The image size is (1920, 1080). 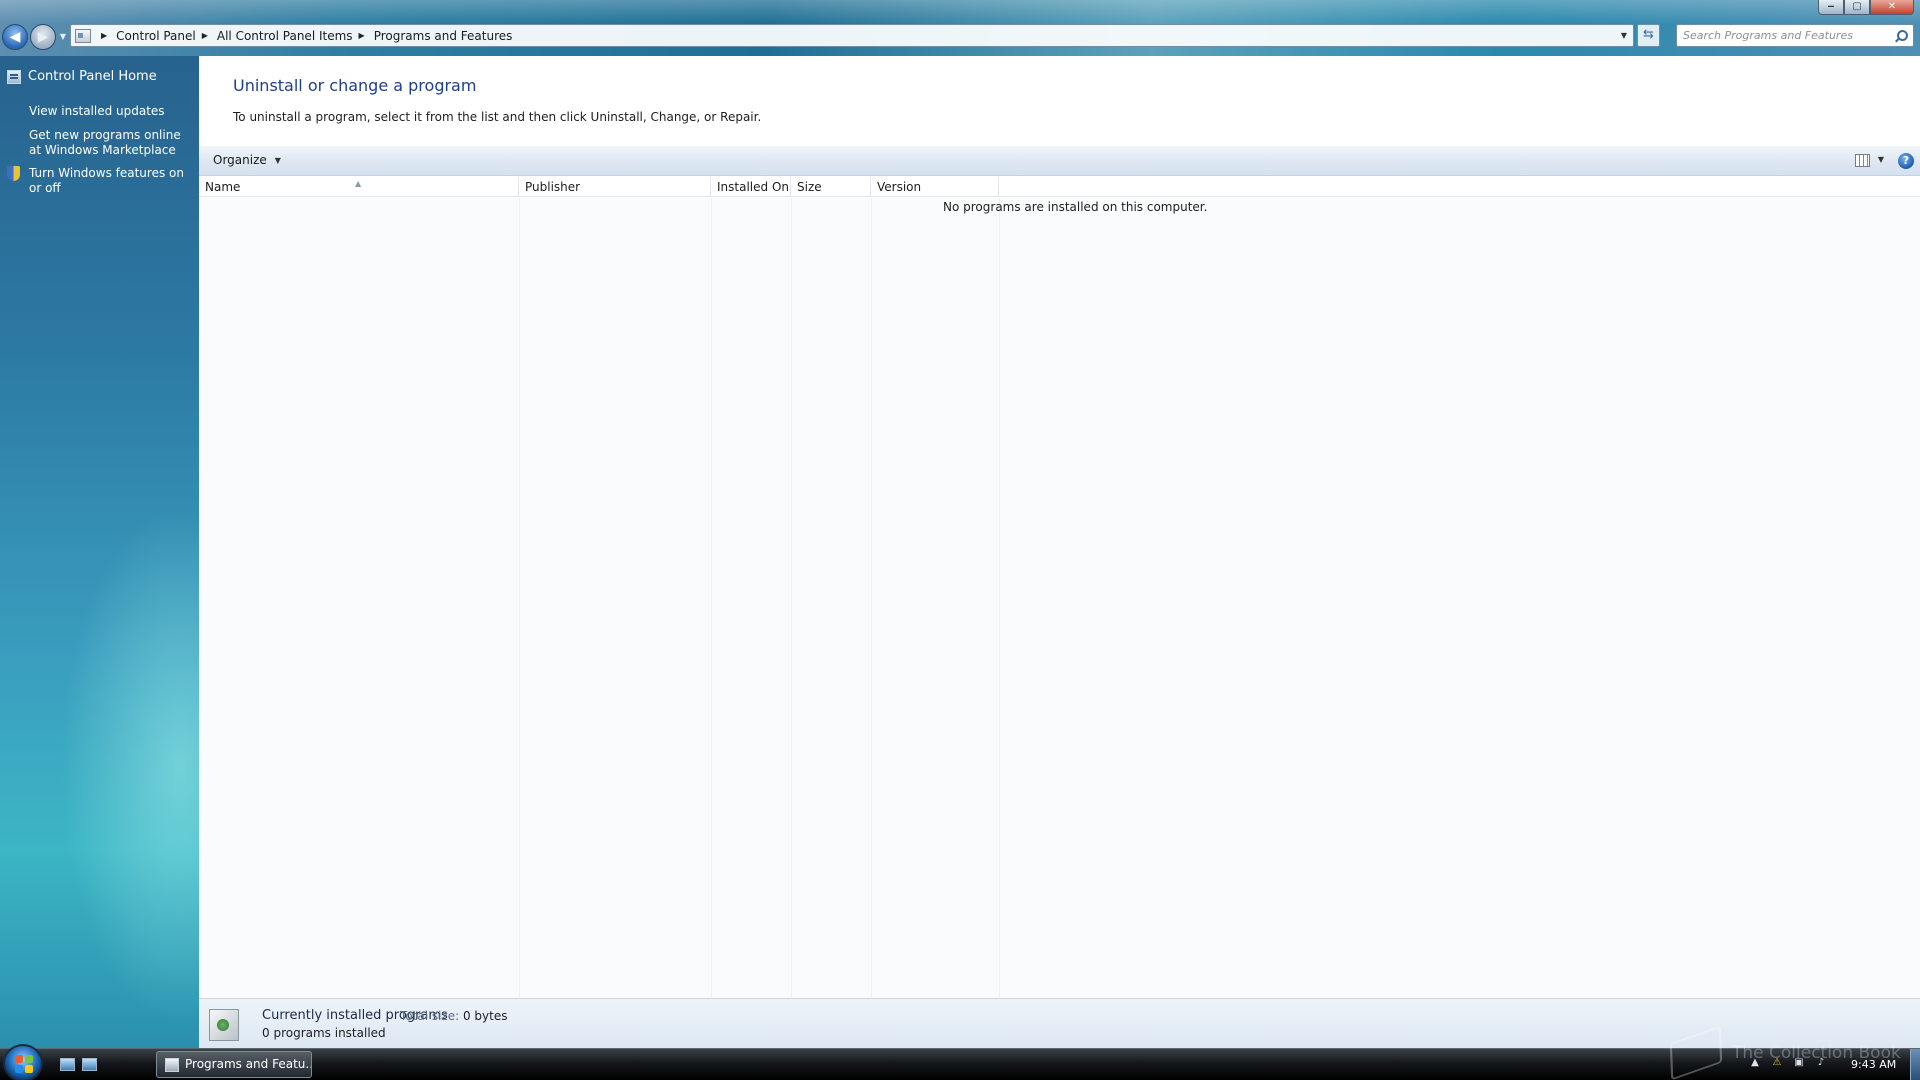 I want to click on shield-icon, so click(x=13, y=174).